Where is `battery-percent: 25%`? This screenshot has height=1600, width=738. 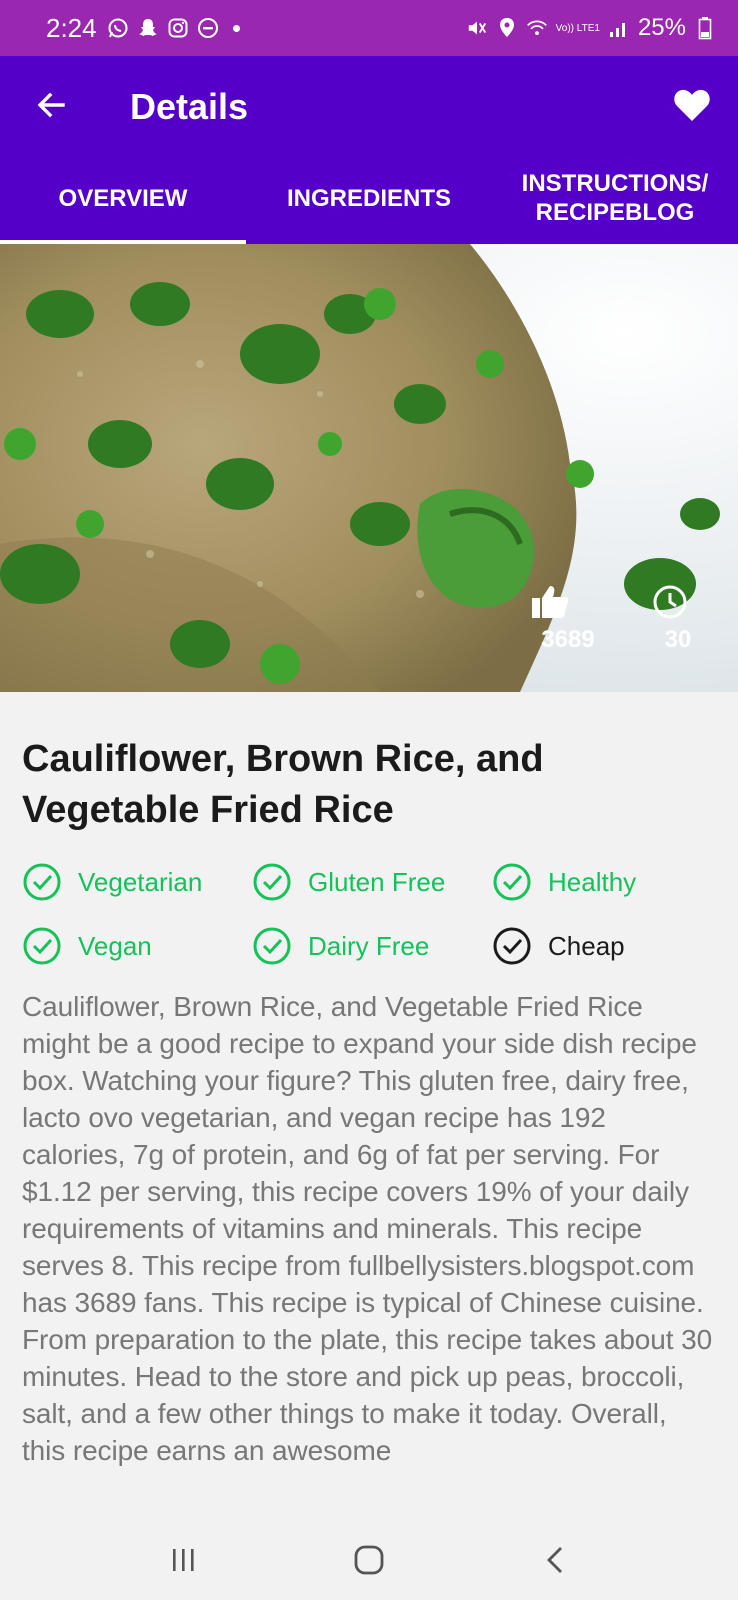 battery-percent: 25% is located at coordinates (661, 27).